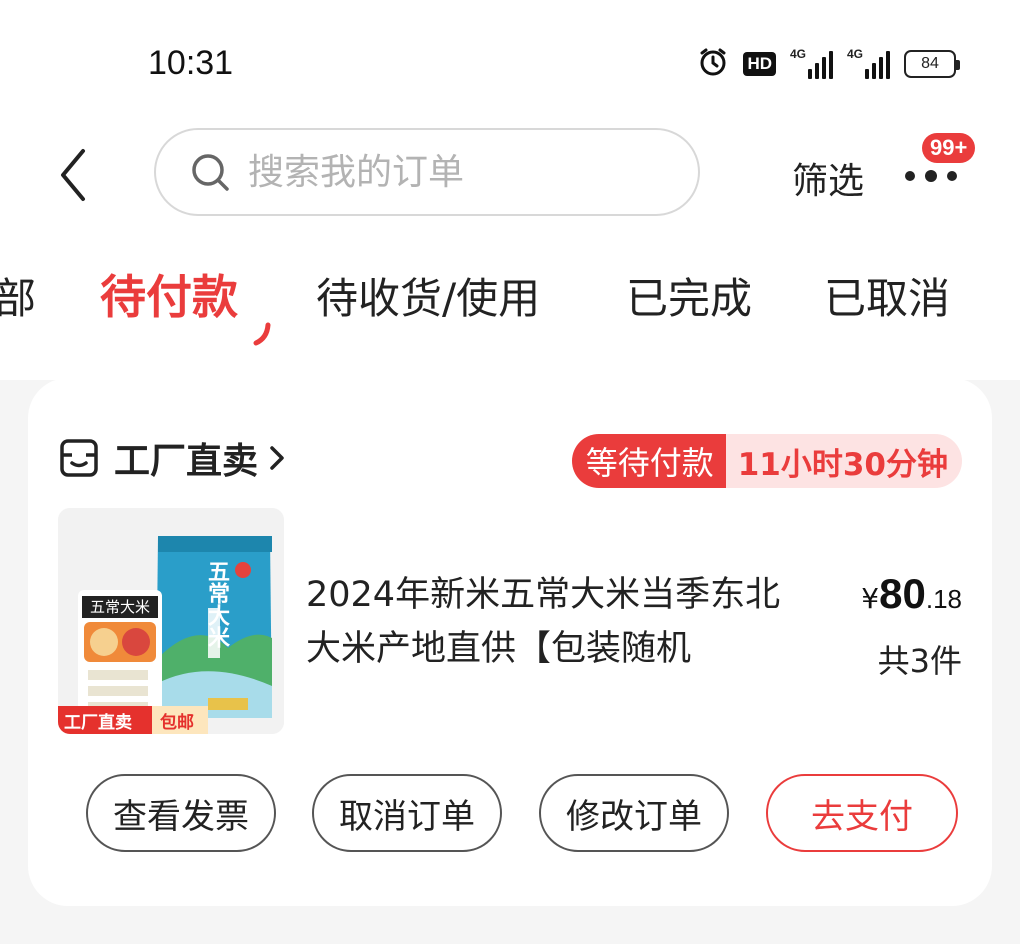 This screenshot has width=1020, height=944. I want to click on pay-button: 去支付, so click(862, 813).